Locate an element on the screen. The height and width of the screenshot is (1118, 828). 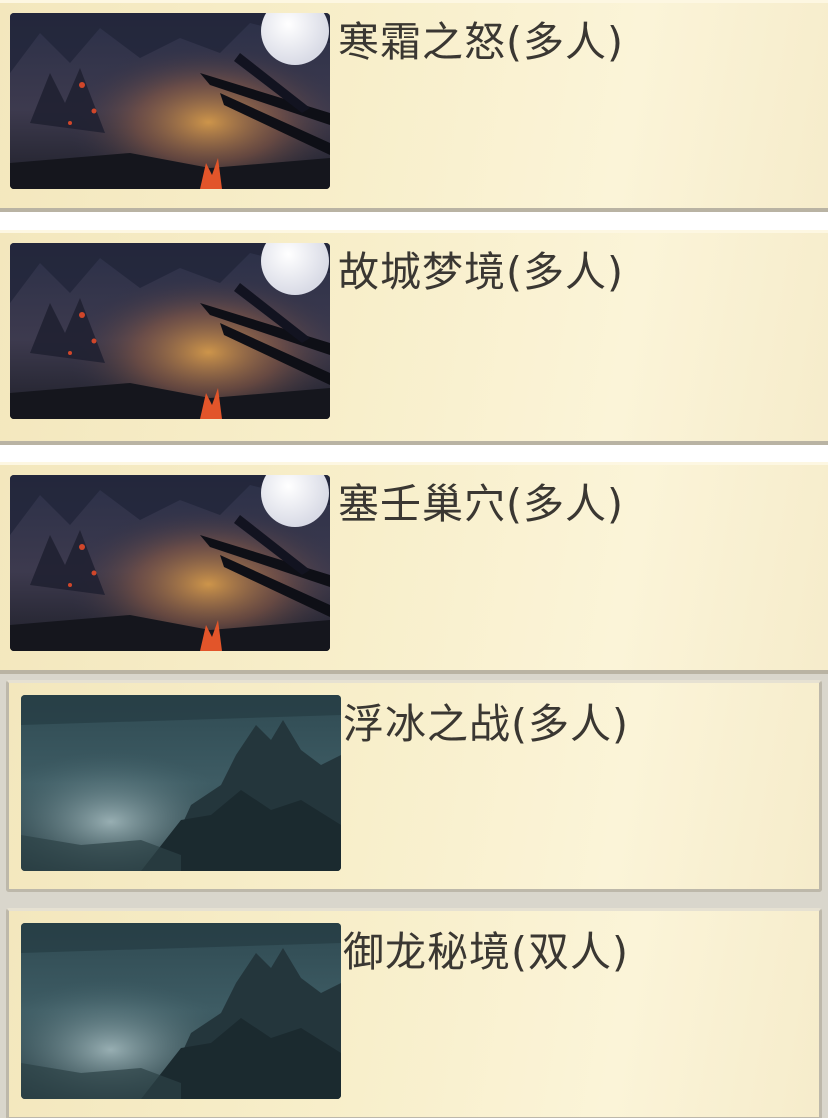
map-title: 御龙秘境(双人) is located at coordinates (486, 952).